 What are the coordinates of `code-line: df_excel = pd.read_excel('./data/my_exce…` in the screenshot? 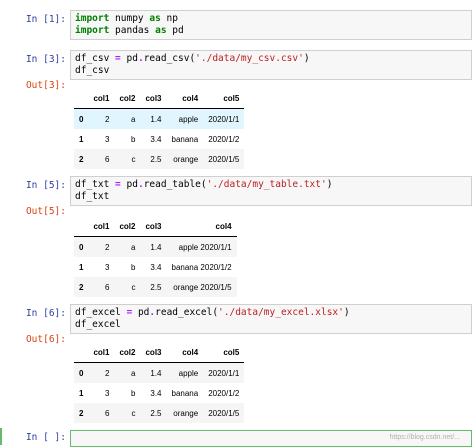 It's located at (271, 313).